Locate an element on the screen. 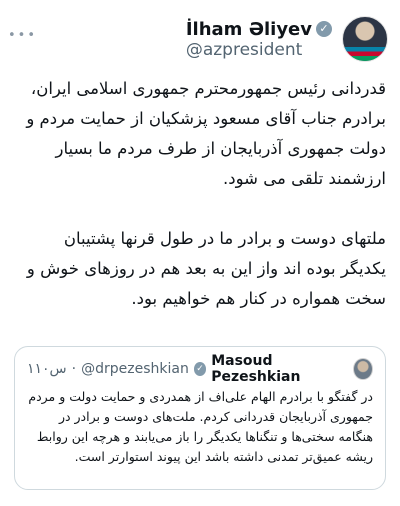 The height and width of the screenshot is (506, 400). author-handle: @azpresident is located at coordinates (244, 50).